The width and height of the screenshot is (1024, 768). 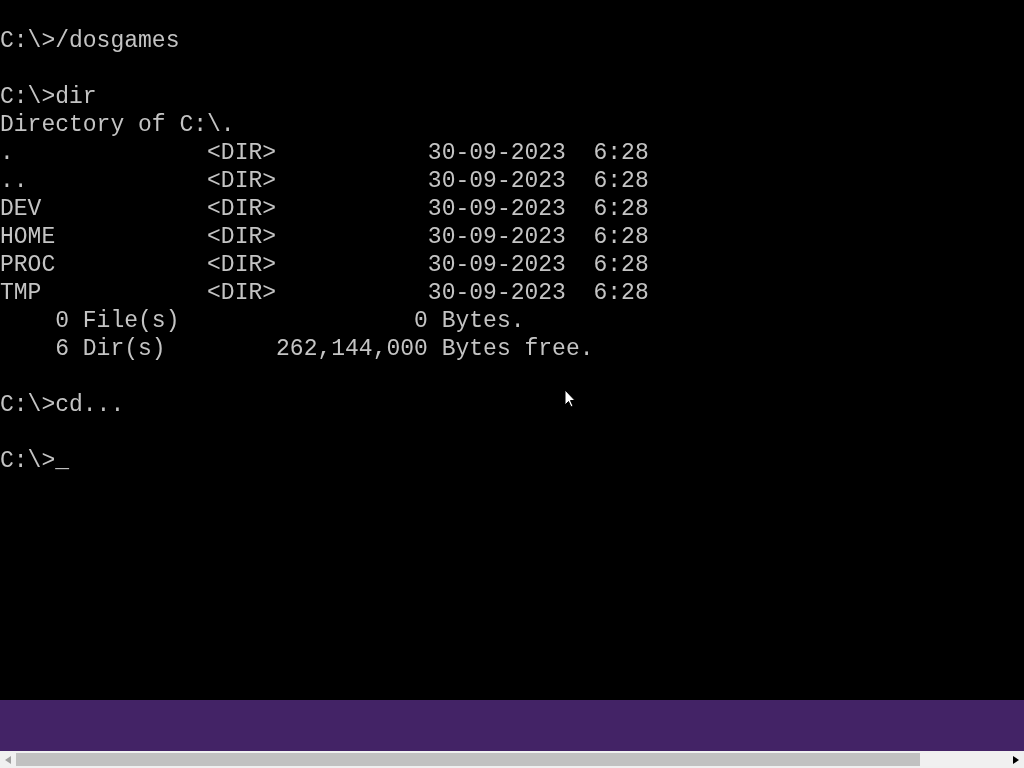 I want to click on mouse-pointer-icon, so click(x=570, y=398).